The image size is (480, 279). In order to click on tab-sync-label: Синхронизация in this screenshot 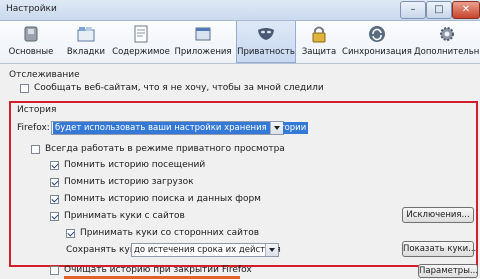, I will do `click(377, 52)`.